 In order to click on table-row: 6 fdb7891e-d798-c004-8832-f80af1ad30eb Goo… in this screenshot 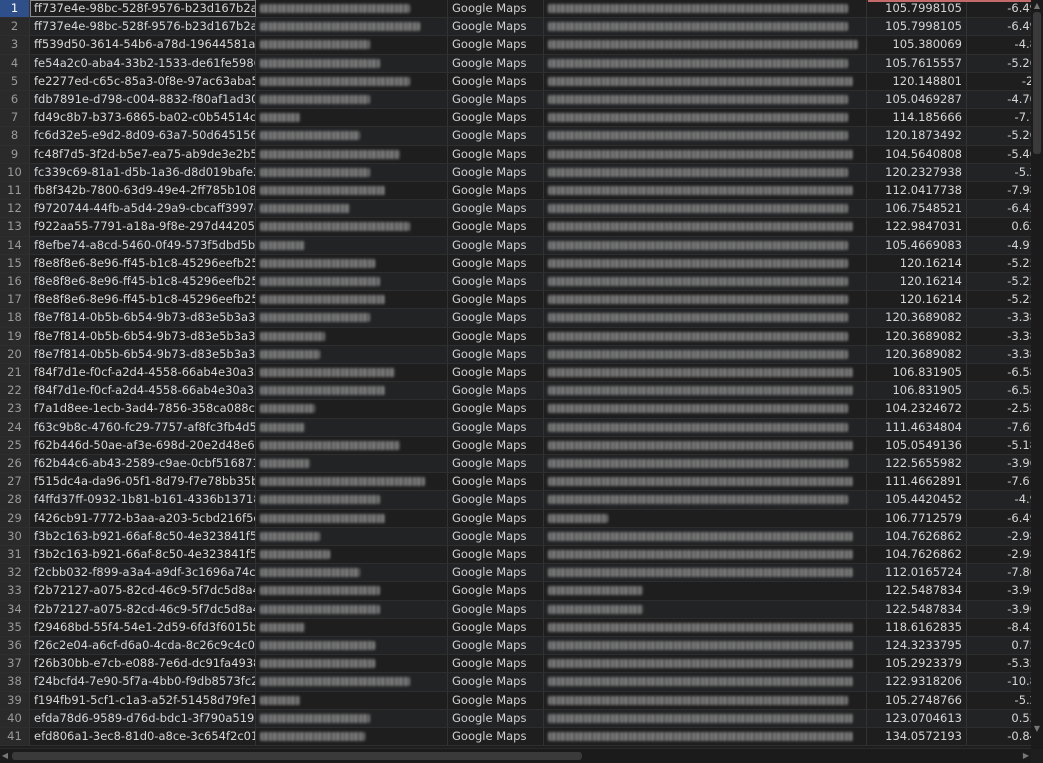, I will do `click(515, 100)`.